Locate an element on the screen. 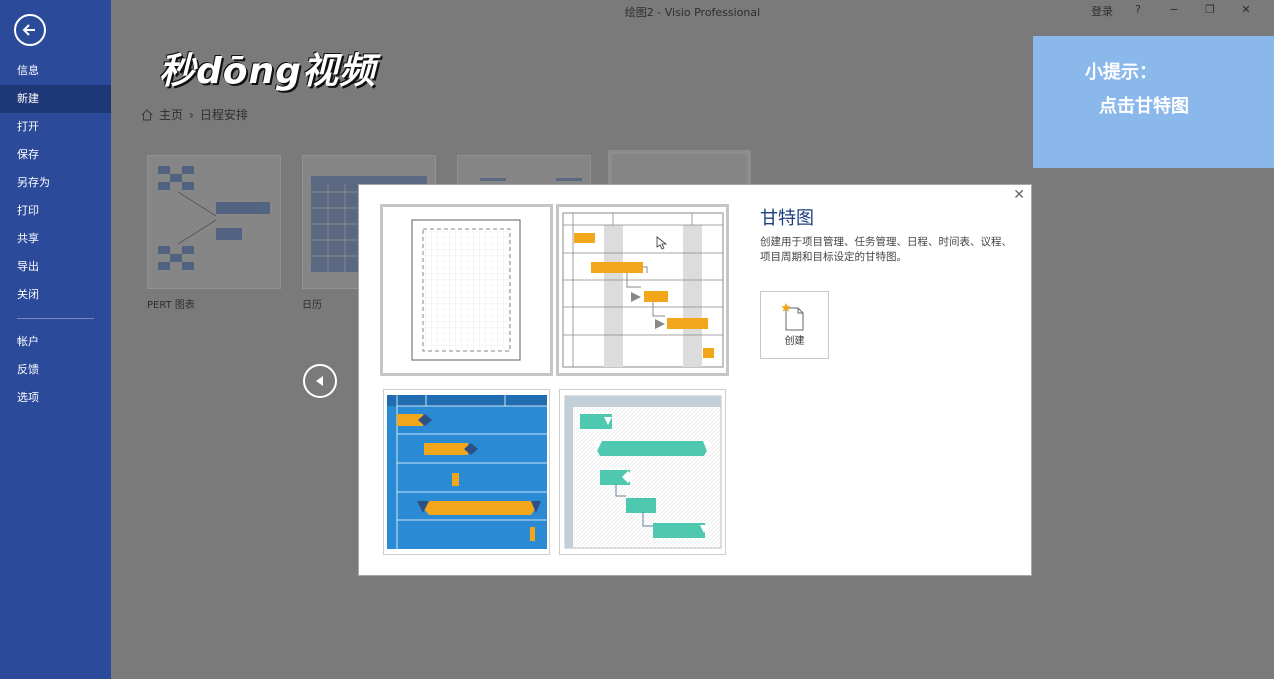 This screenshot has width=1274, height=679. hint-text: 点击甘特图 is located at coordinates (1144, 106).